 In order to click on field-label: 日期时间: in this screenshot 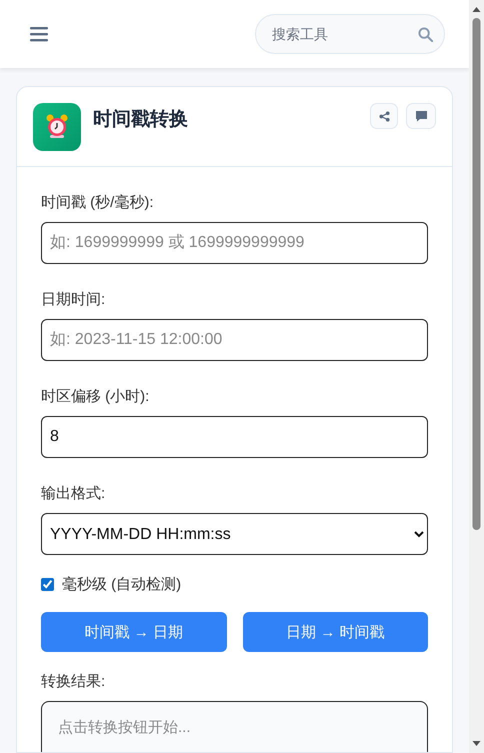, I will do `click(73, 299)`.